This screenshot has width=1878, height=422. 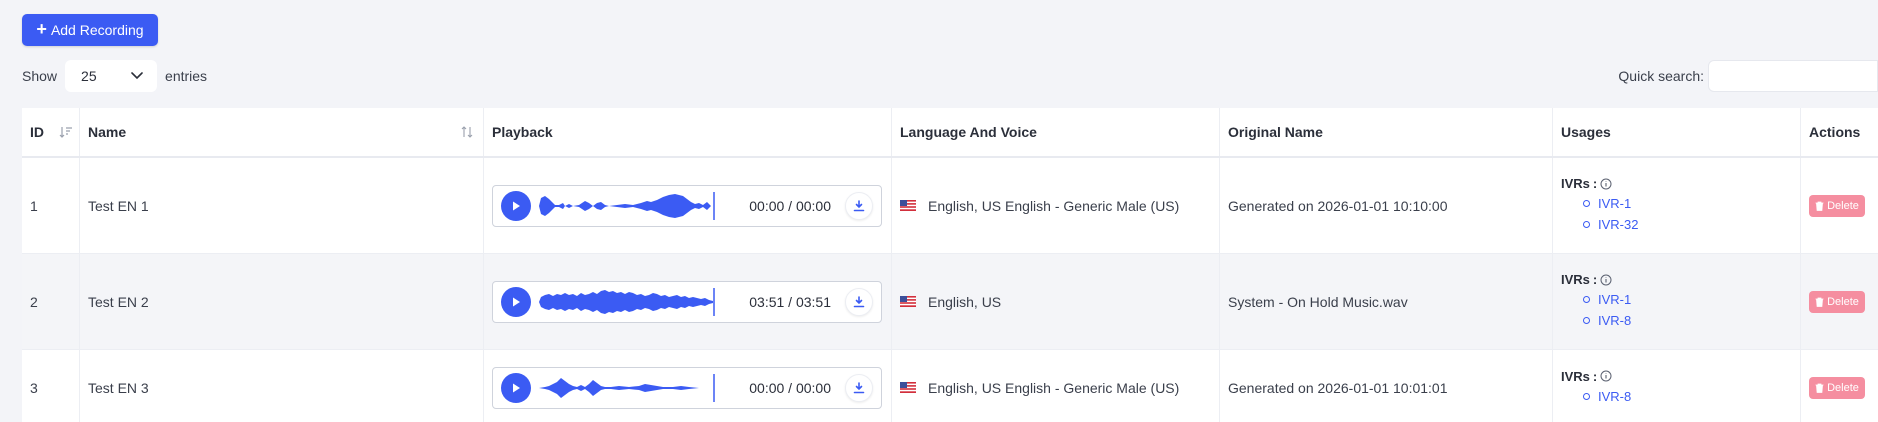 What do you see at coordinates (1586, 132) in the screenshot?
I see `column-header-usages-label: Usages` at bounding box center [1586, 132].